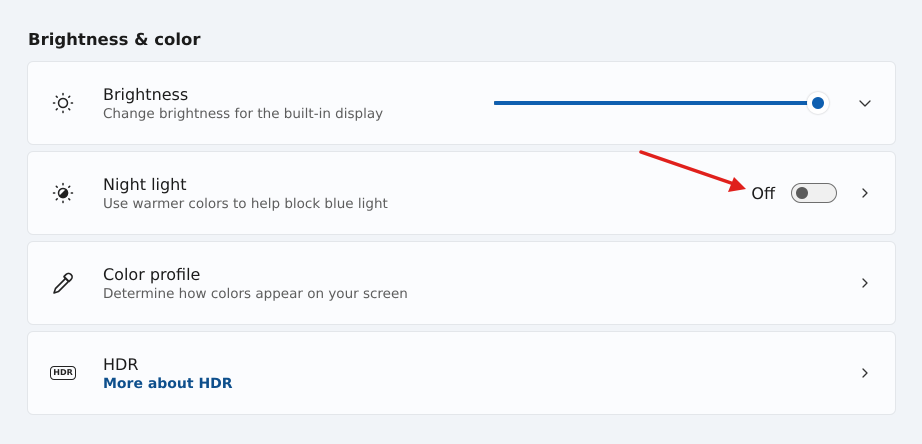 The height and width of the screenshot is (444, 922). I want to click on setting-description: Determine how colors appear on your screen, so click(256, 294).